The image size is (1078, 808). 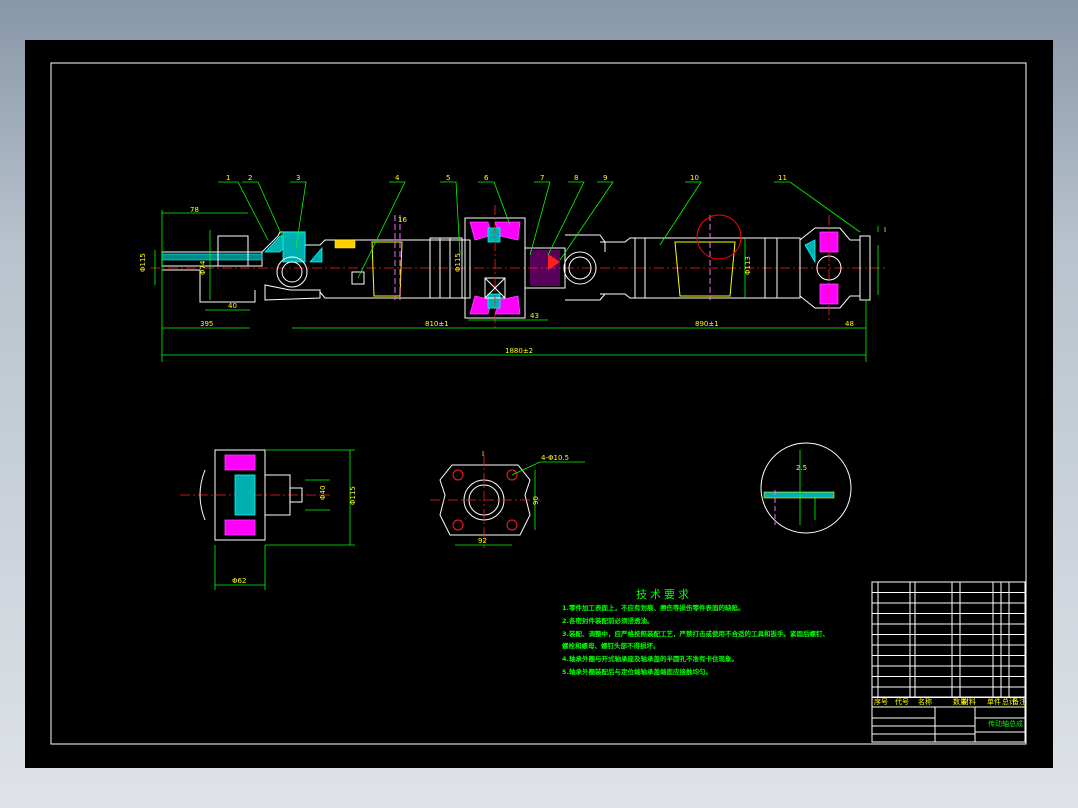 What do you see at coordinates (203, 267) in the screenshot?
I see `svg-text: Φ74` at bounding box center [203, 267].